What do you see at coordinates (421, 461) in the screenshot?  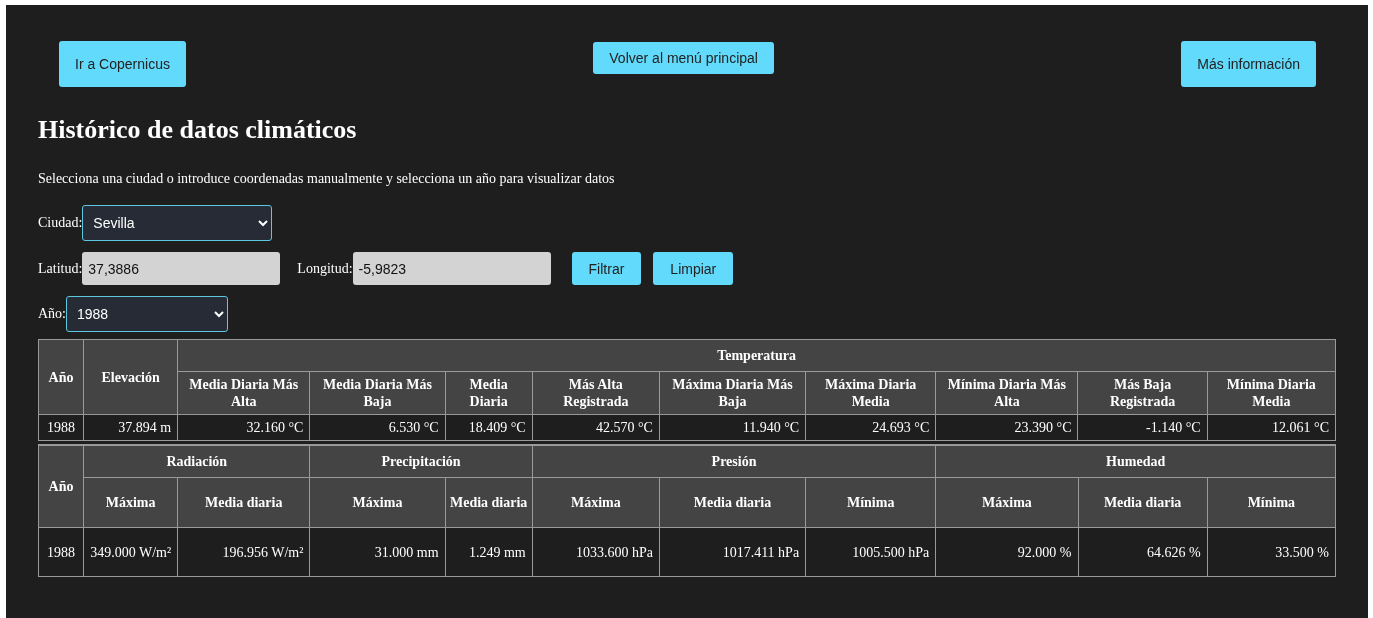 I see `group-header: Precipitación` at bounding box center [421, 461].